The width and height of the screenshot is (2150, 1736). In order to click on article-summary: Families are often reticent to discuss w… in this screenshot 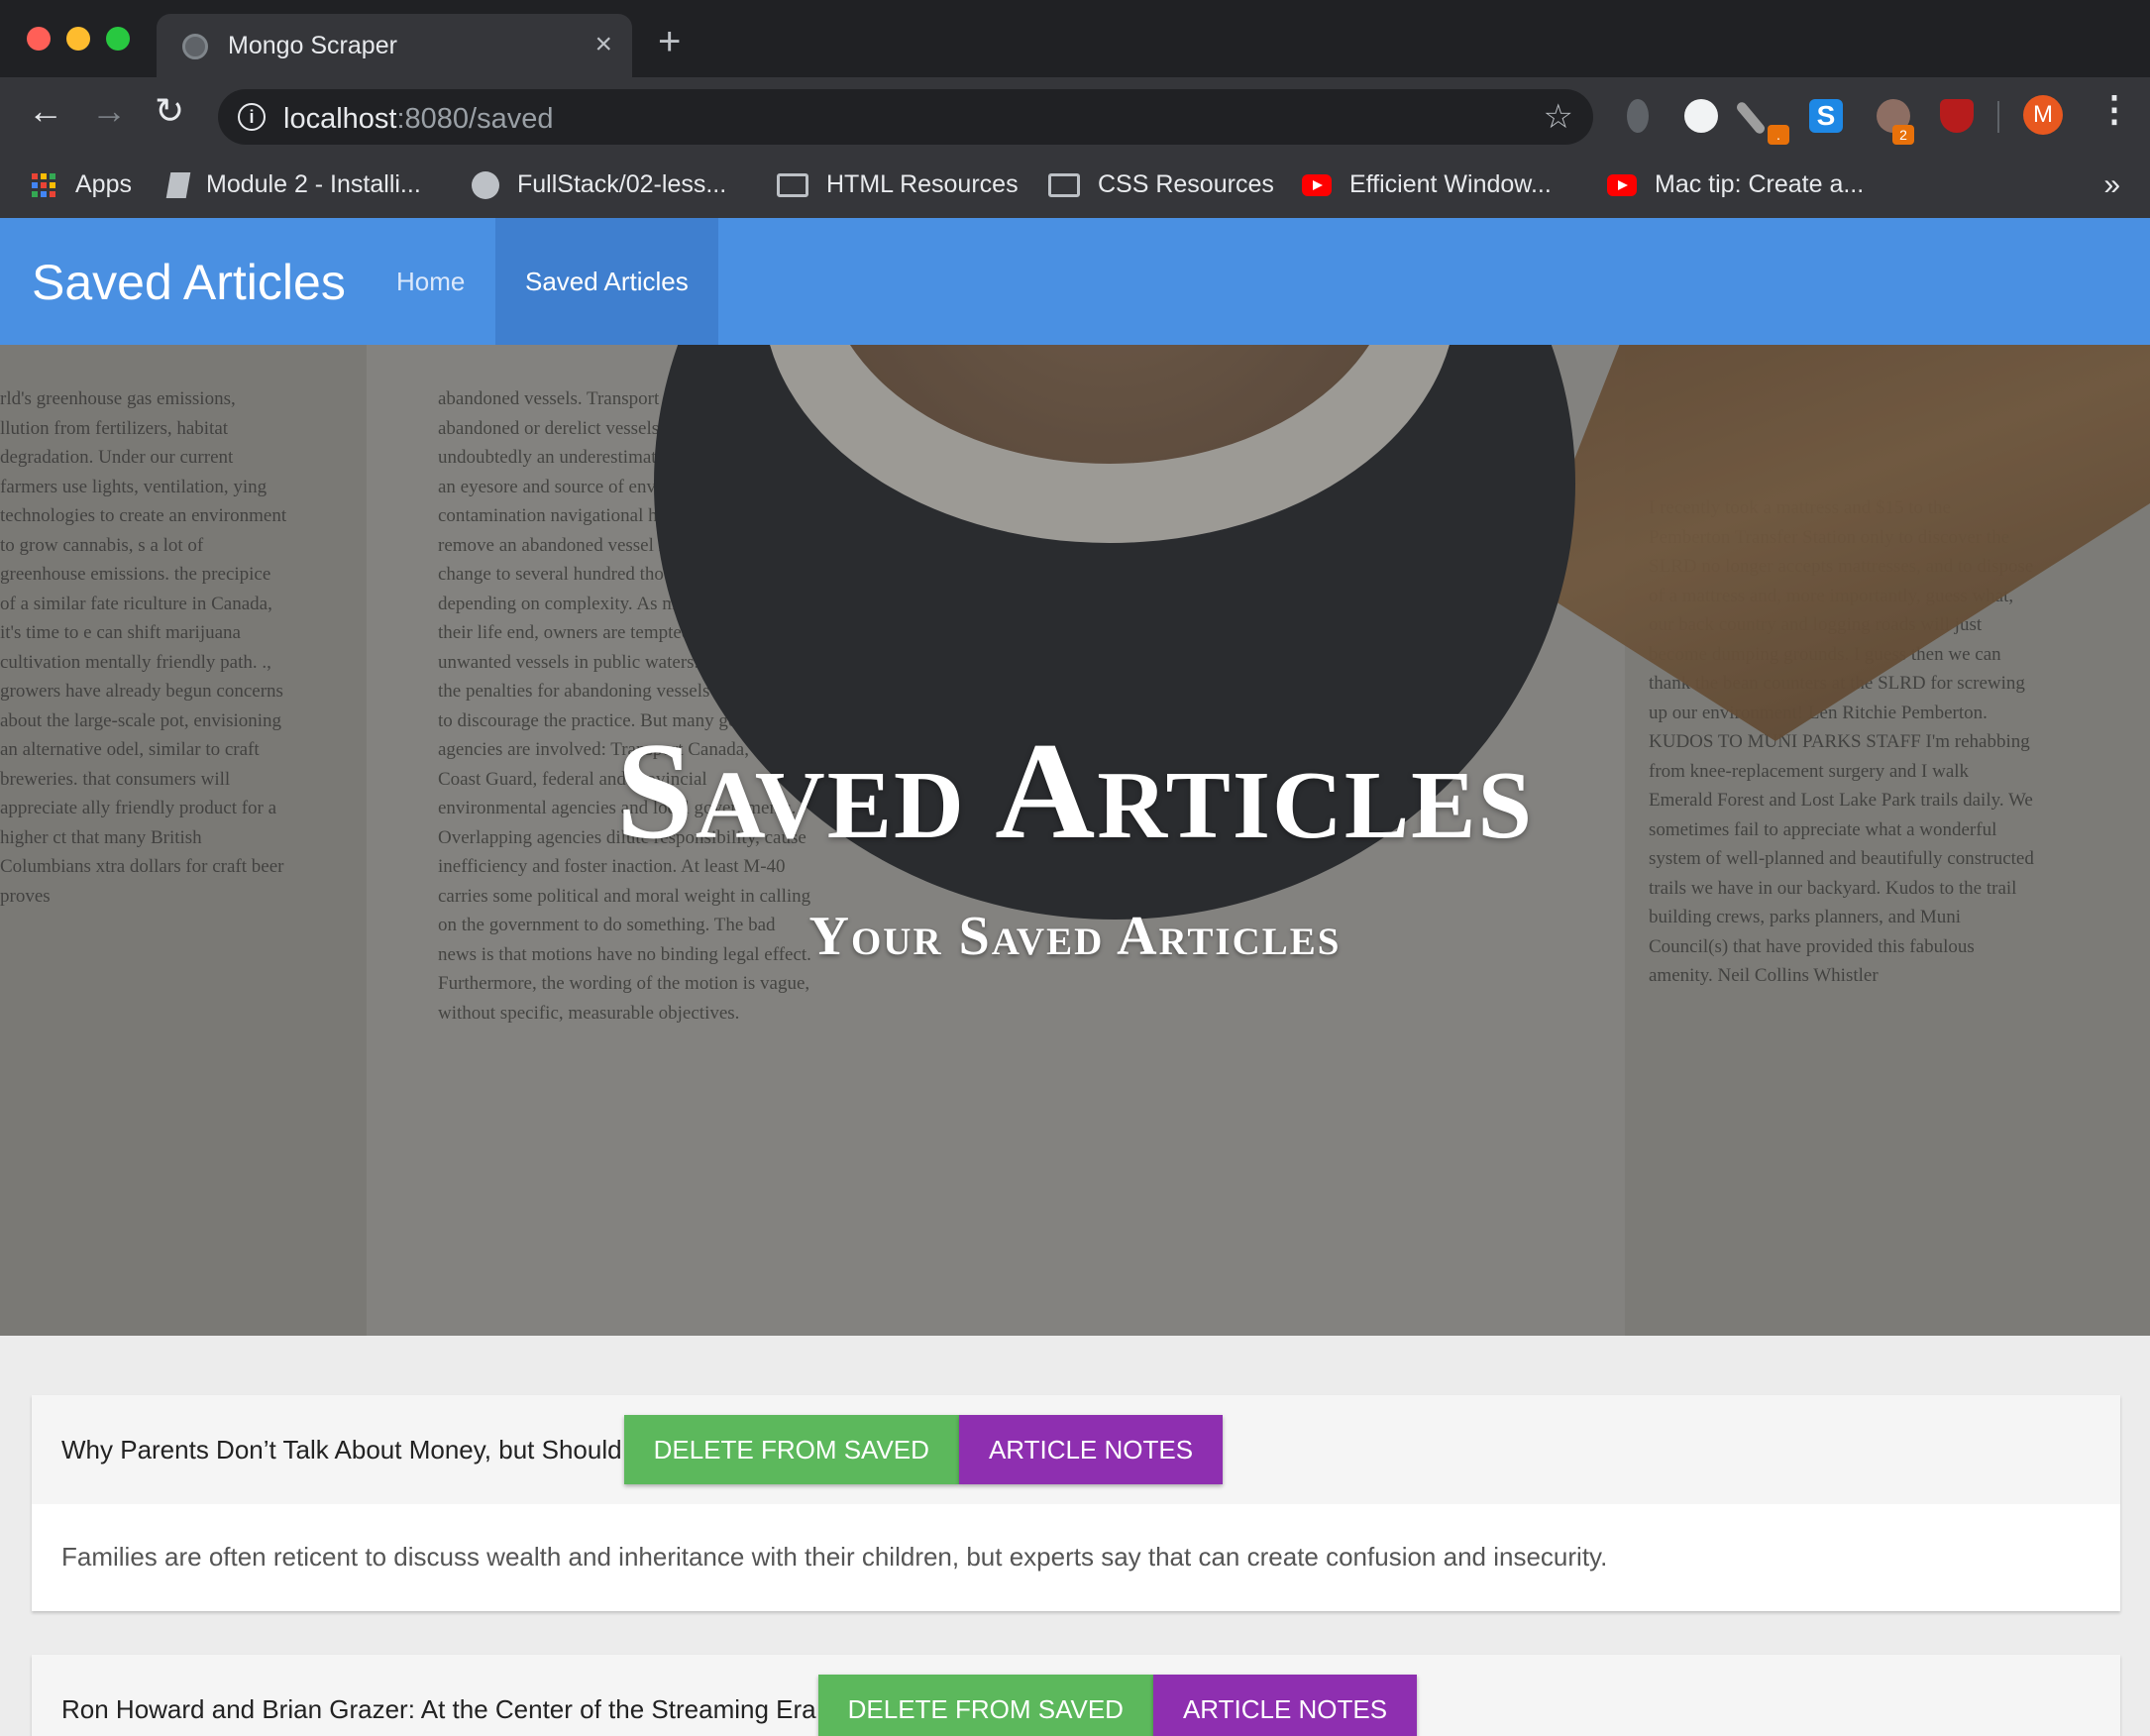, I will do `click(834, 1557)`.